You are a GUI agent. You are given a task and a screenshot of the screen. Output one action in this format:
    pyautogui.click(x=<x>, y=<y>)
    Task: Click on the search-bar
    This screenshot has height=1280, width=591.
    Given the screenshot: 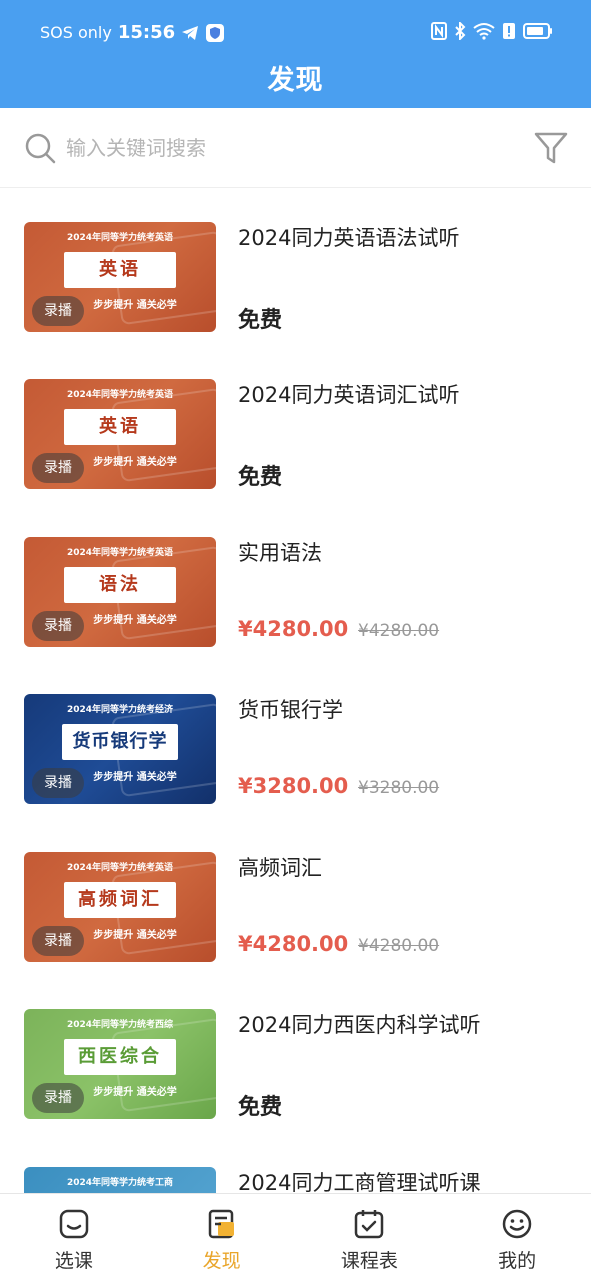 What is the action you would take?
    pyautogui.click(x=295, y=148)
    